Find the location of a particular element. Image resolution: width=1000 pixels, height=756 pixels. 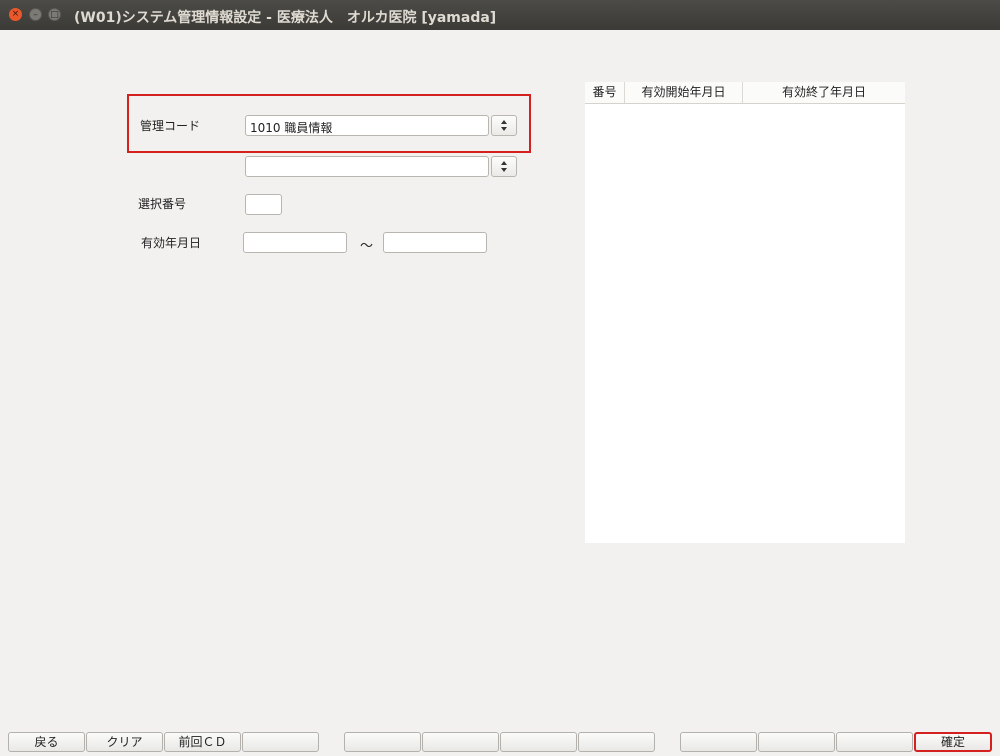

column-header-start-date: 有効開始年月日 is located at coordinates (684, 92).